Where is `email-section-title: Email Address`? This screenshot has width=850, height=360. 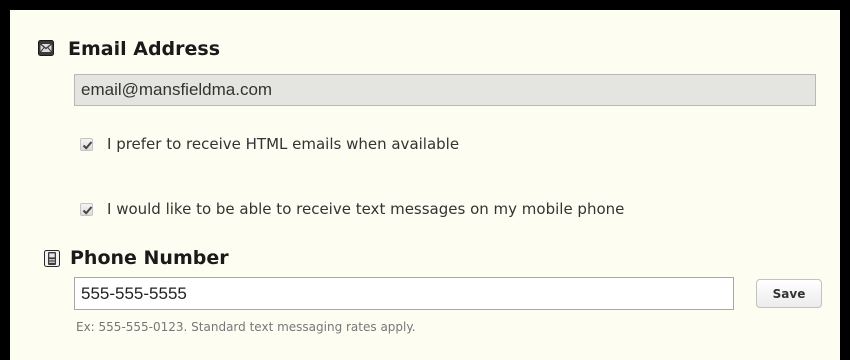 email-section-title: Email Address is located at coordinates (144, 49).